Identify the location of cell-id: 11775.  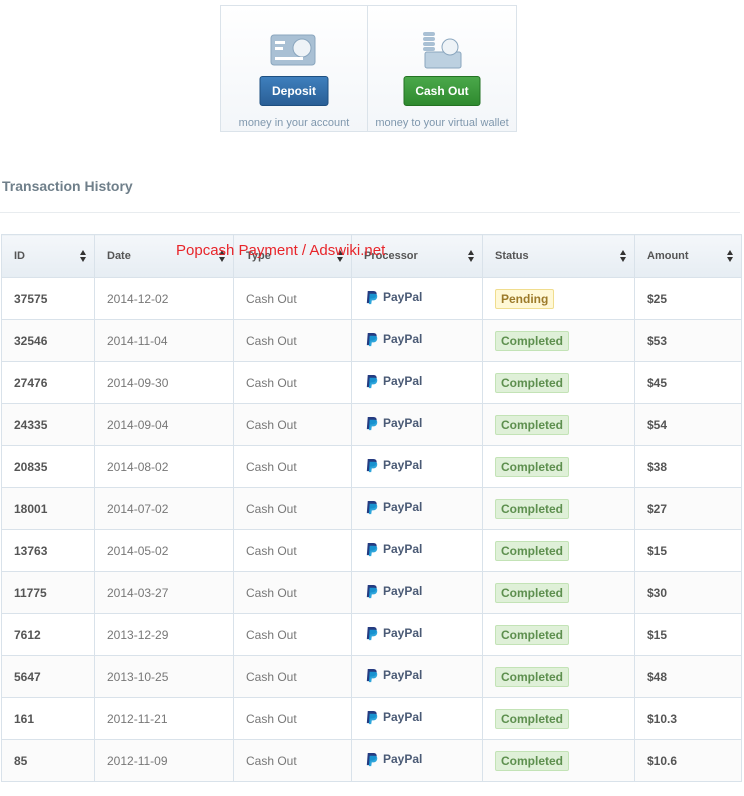
(48, 592).